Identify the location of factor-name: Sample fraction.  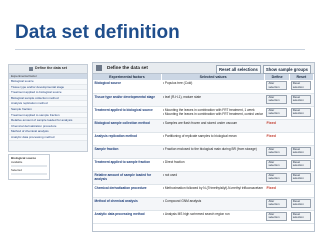
(127, 152).